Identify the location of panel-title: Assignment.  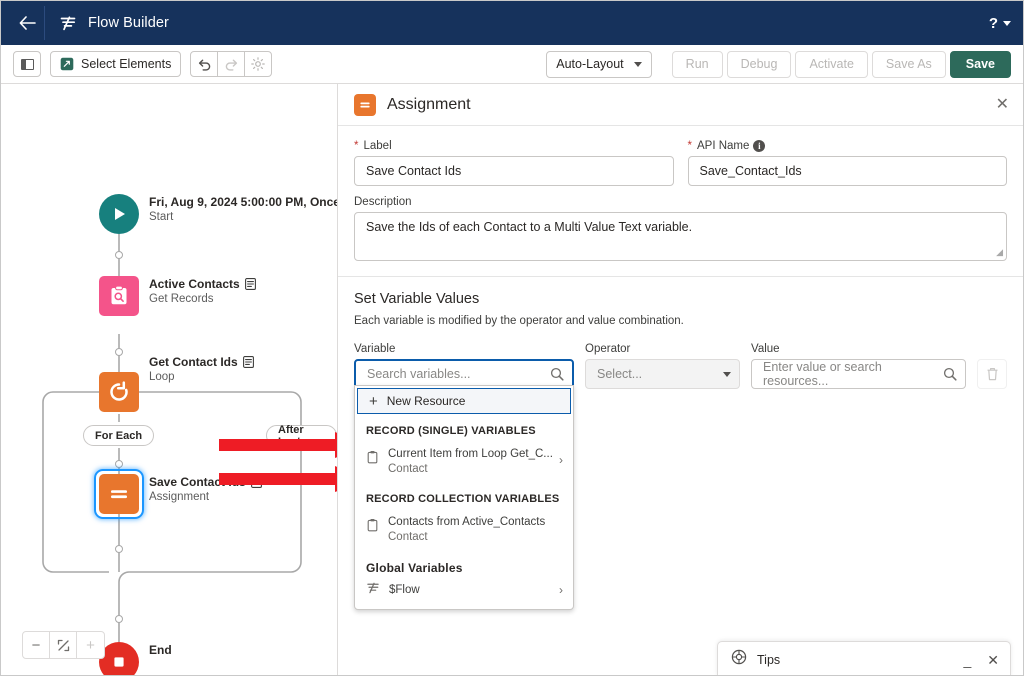
(429, 104).